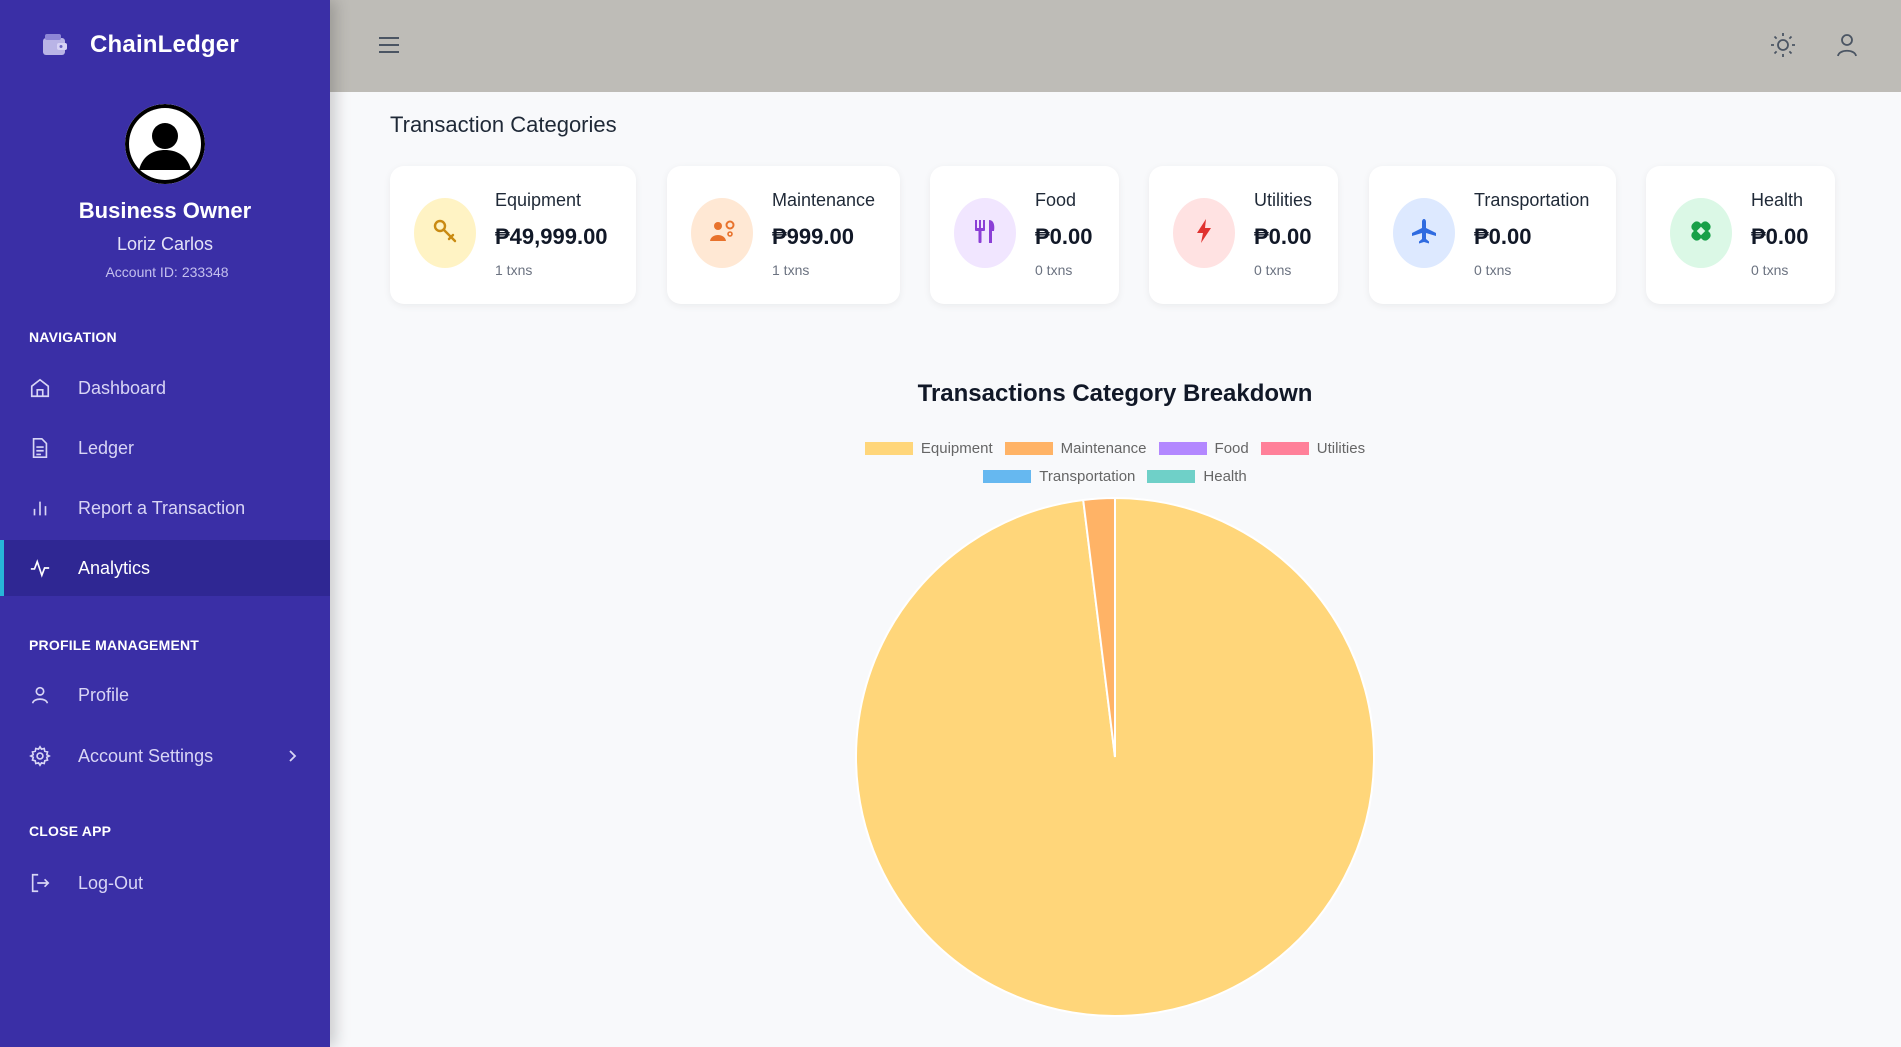 The width and height of the screenshot is (1901, 1047). I want to click on worker-gear-icon, so click(722, 233).